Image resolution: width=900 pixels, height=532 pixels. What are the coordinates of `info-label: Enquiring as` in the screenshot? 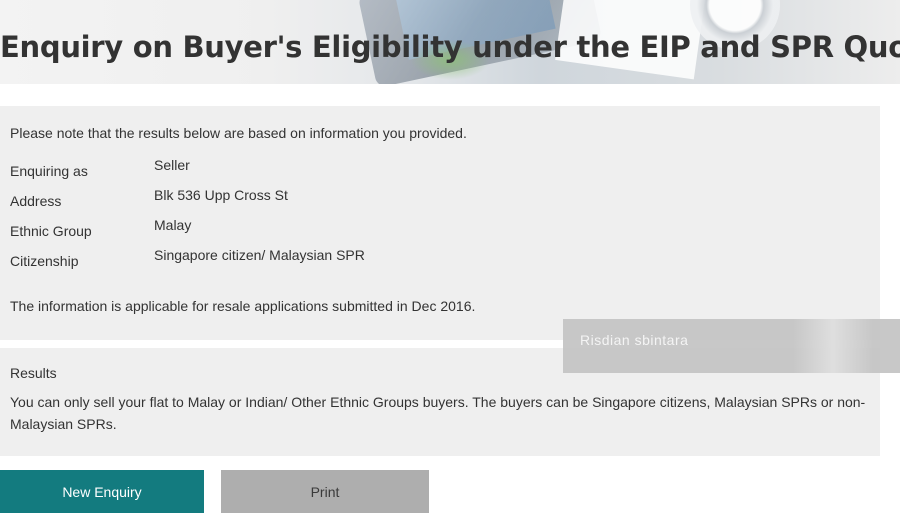 It's located at (49, 171).